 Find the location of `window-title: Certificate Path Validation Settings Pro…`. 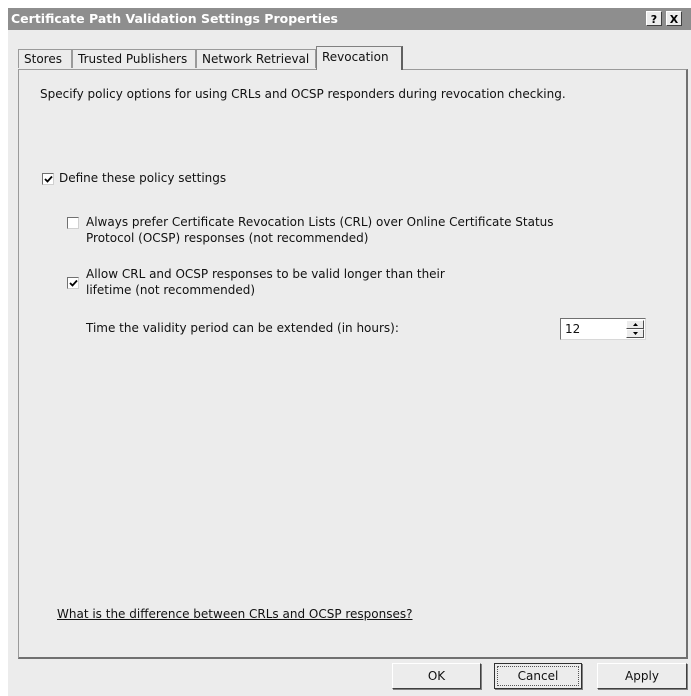

window-title: Certificate Path Validation Settings Pro… is located at coordinates (174, 18).